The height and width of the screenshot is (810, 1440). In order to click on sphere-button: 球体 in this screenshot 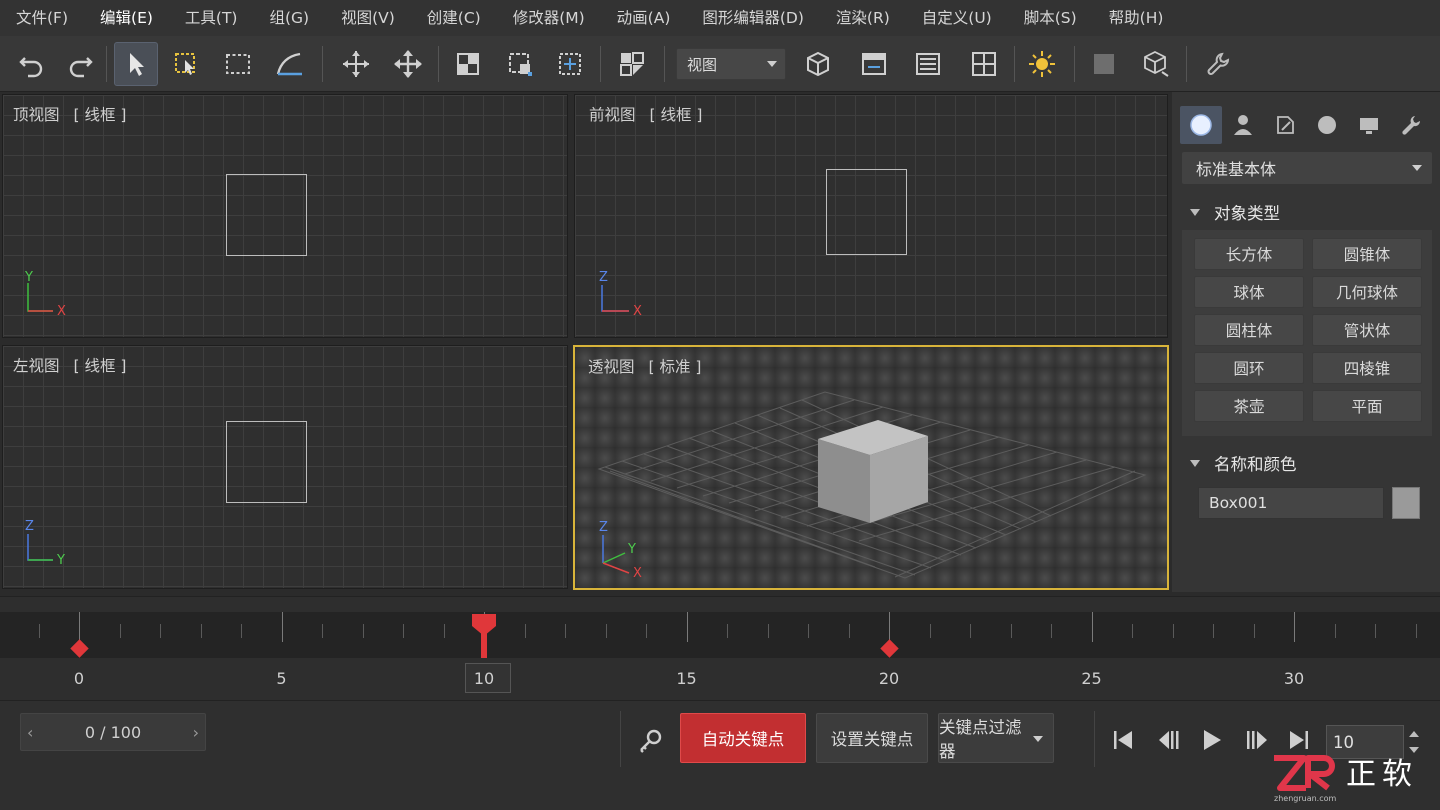, I will do `click(1249, 292)`.